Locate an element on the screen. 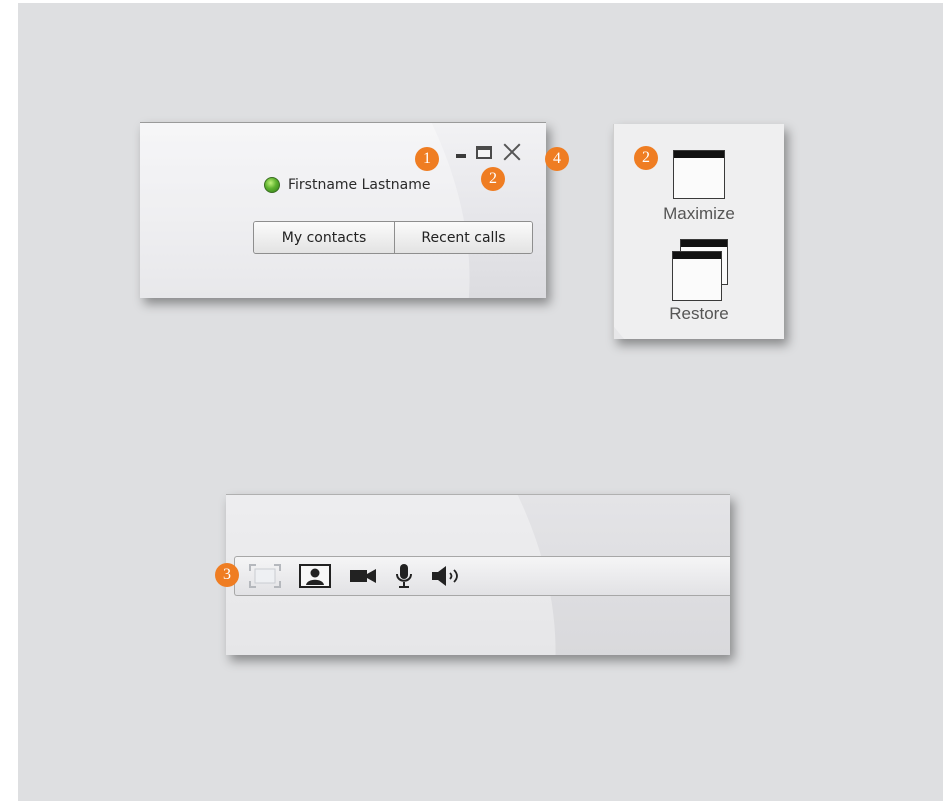 This screenshot has height=801, width=943. camera-icon is located at coordinates (363, 576).